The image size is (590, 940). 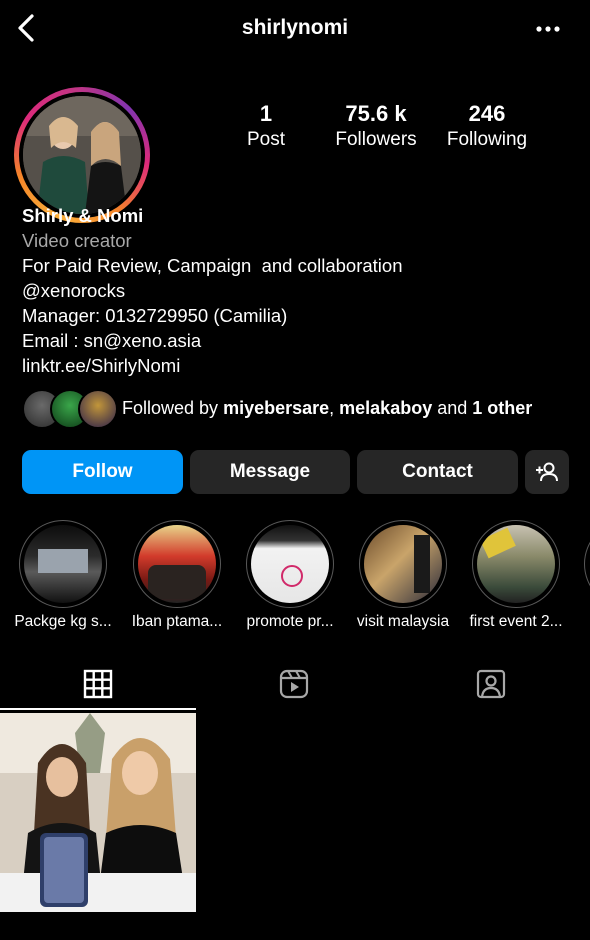 What do you see at coordinates (487, 139) in the screenshot?
I see `stat-following-label: Following` at bounding box center [487, 139].